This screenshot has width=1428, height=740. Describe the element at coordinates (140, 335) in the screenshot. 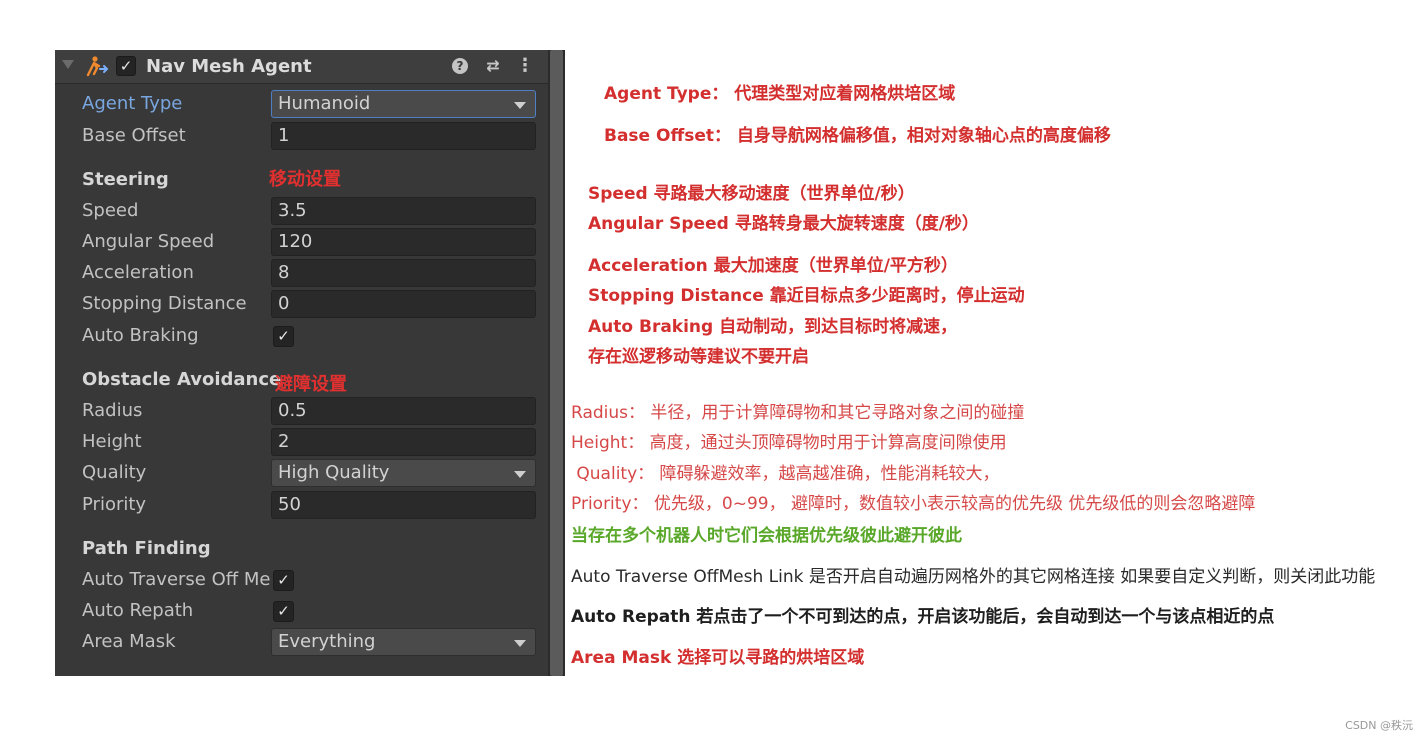

I see `auto-braking-label: Auto Braking` at that location.